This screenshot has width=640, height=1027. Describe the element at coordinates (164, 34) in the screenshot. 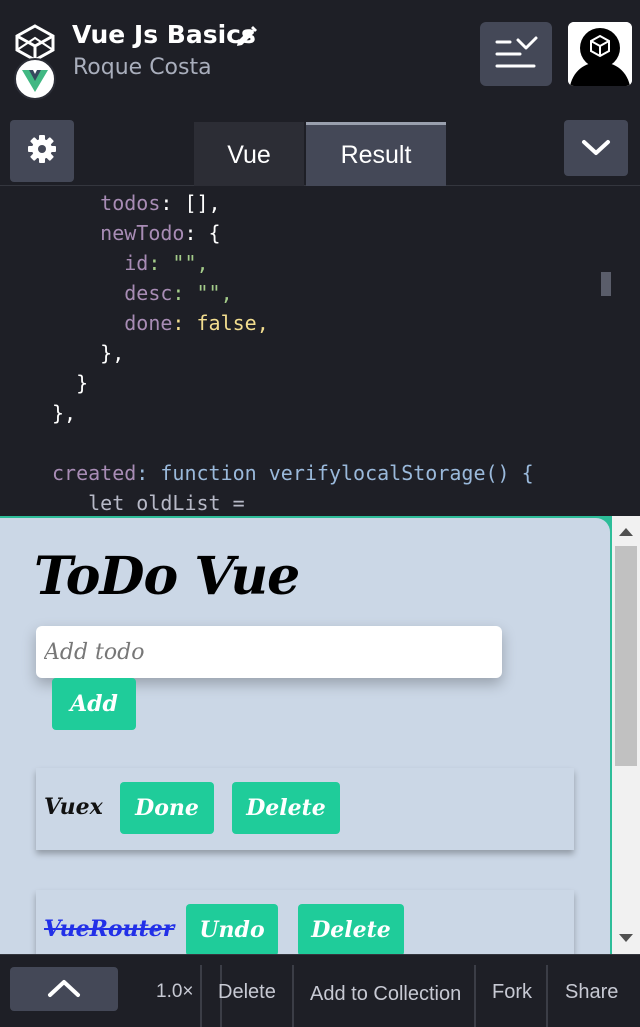

I see `pen-title: Vue Js Basics` at that location.